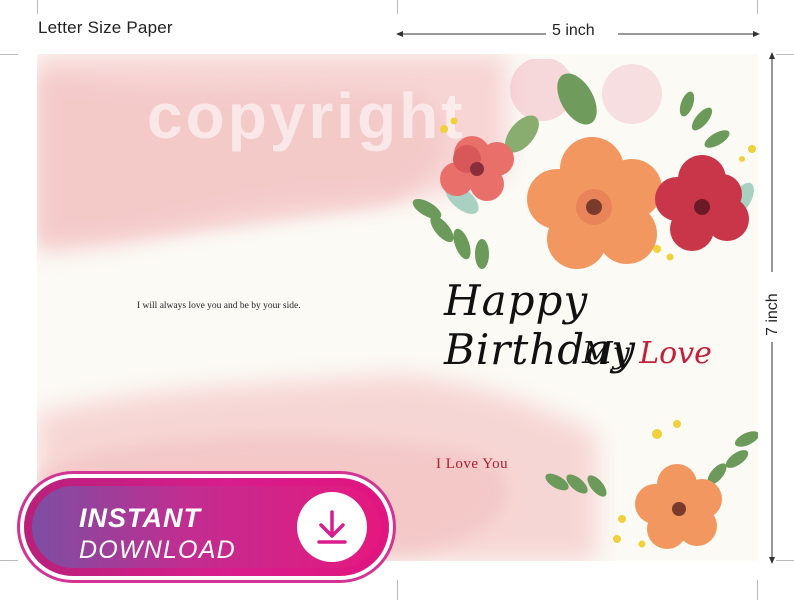 The image size is (794, 613). I want to click on height-dimension-label-wrap: 7 inch, so click(772, 344).